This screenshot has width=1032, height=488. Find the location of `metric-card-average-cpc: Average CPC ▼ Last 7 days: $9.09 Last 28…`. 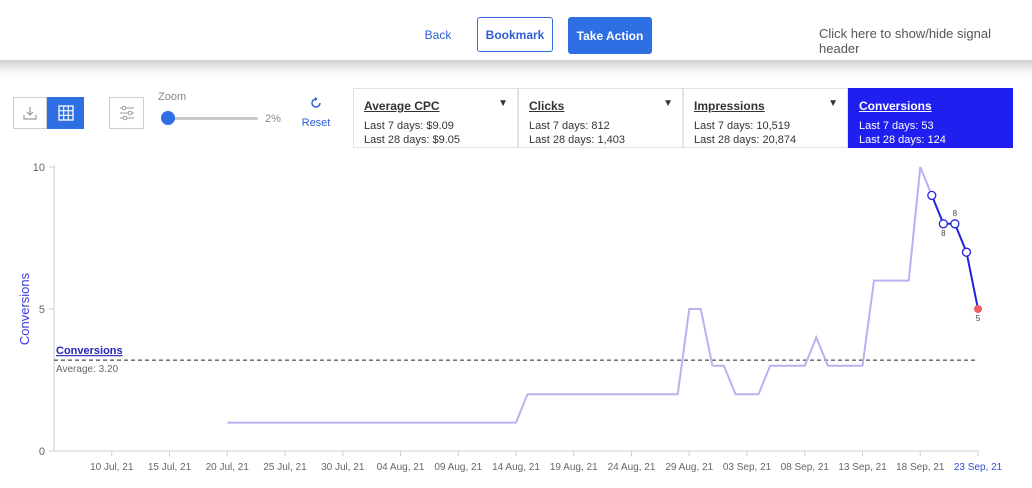

metric-card-average-cpc: Average CPC ▼ Last 7 days: $9.09 Last 28… is located at coordinates (435, 118).